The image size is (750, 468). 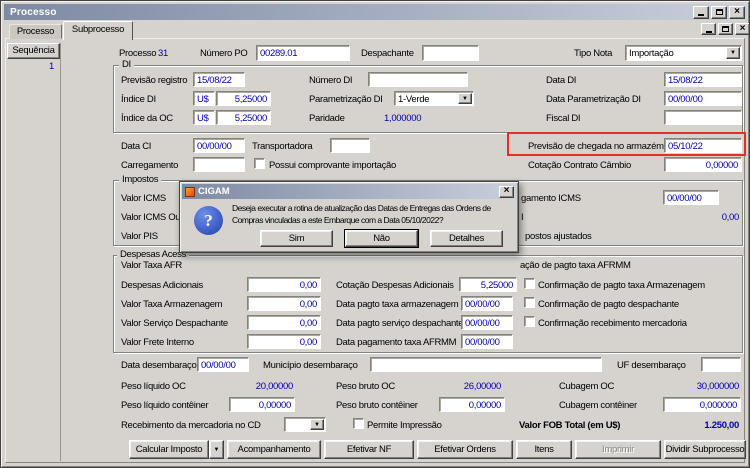 What do you see at coordinates (349, 191) in the screenshot?
I see `dialog-titlebar: CIGAM ×` at bounding box center [349, 191].